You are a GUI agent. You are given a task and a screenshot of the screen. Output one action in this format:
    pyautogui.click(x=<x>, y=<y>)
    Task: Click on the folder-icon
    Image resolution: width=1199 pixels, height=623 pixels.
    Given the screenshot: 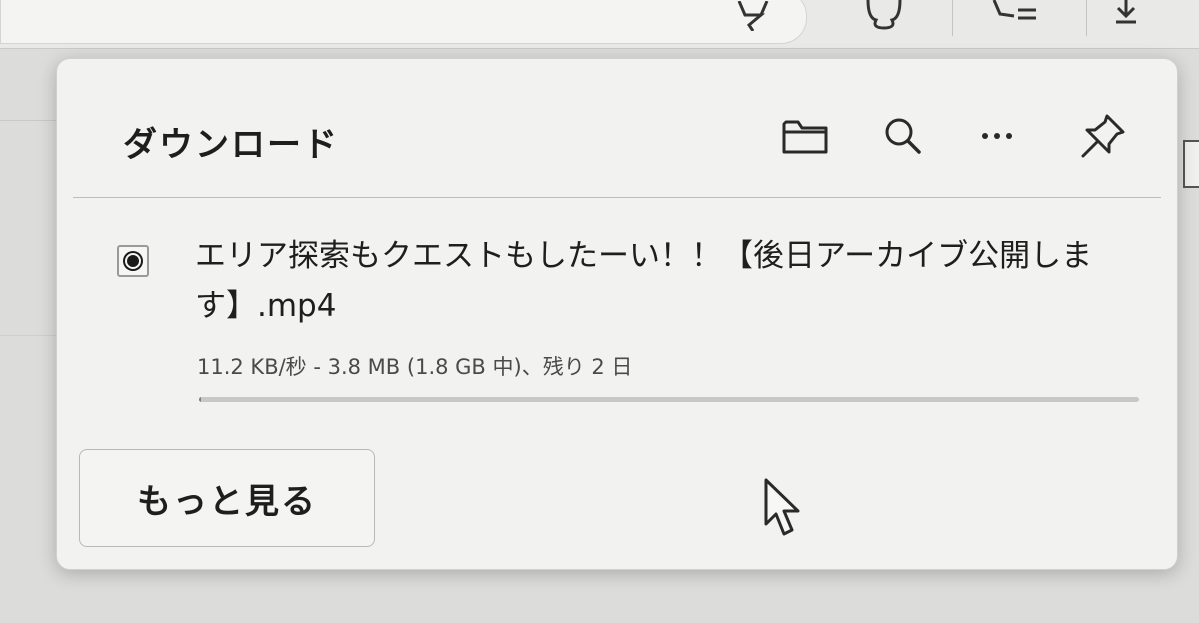 What is the action you would take?
    pyautogui.click(x=805, y=137)
    